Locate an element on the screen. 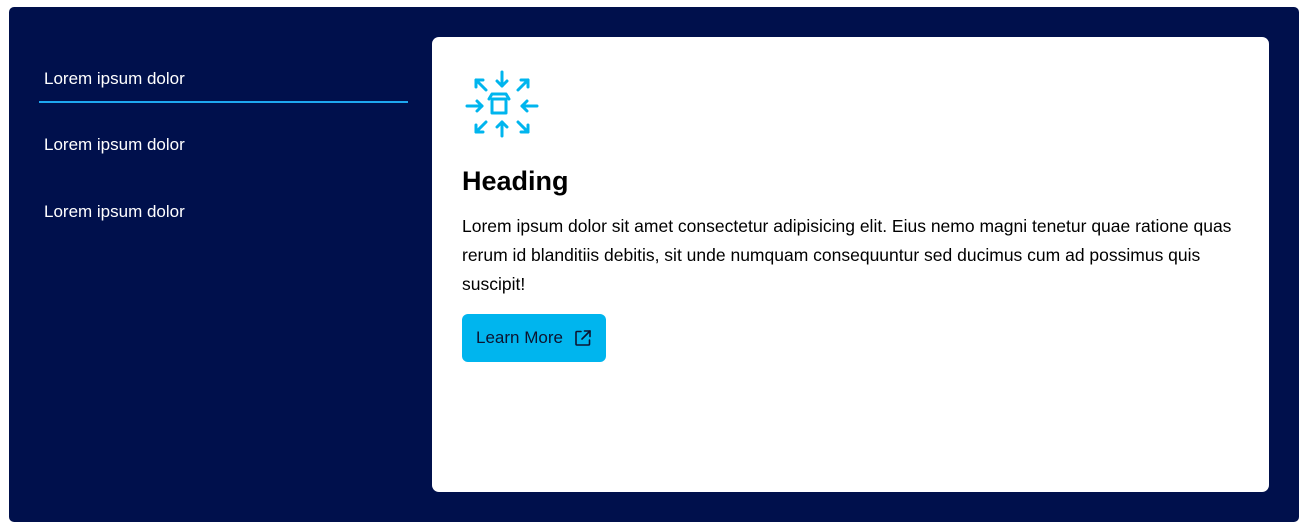 The width and height of the screenshot is (1305, 527). distribution-box-icon is located at coordinates (502, 108).